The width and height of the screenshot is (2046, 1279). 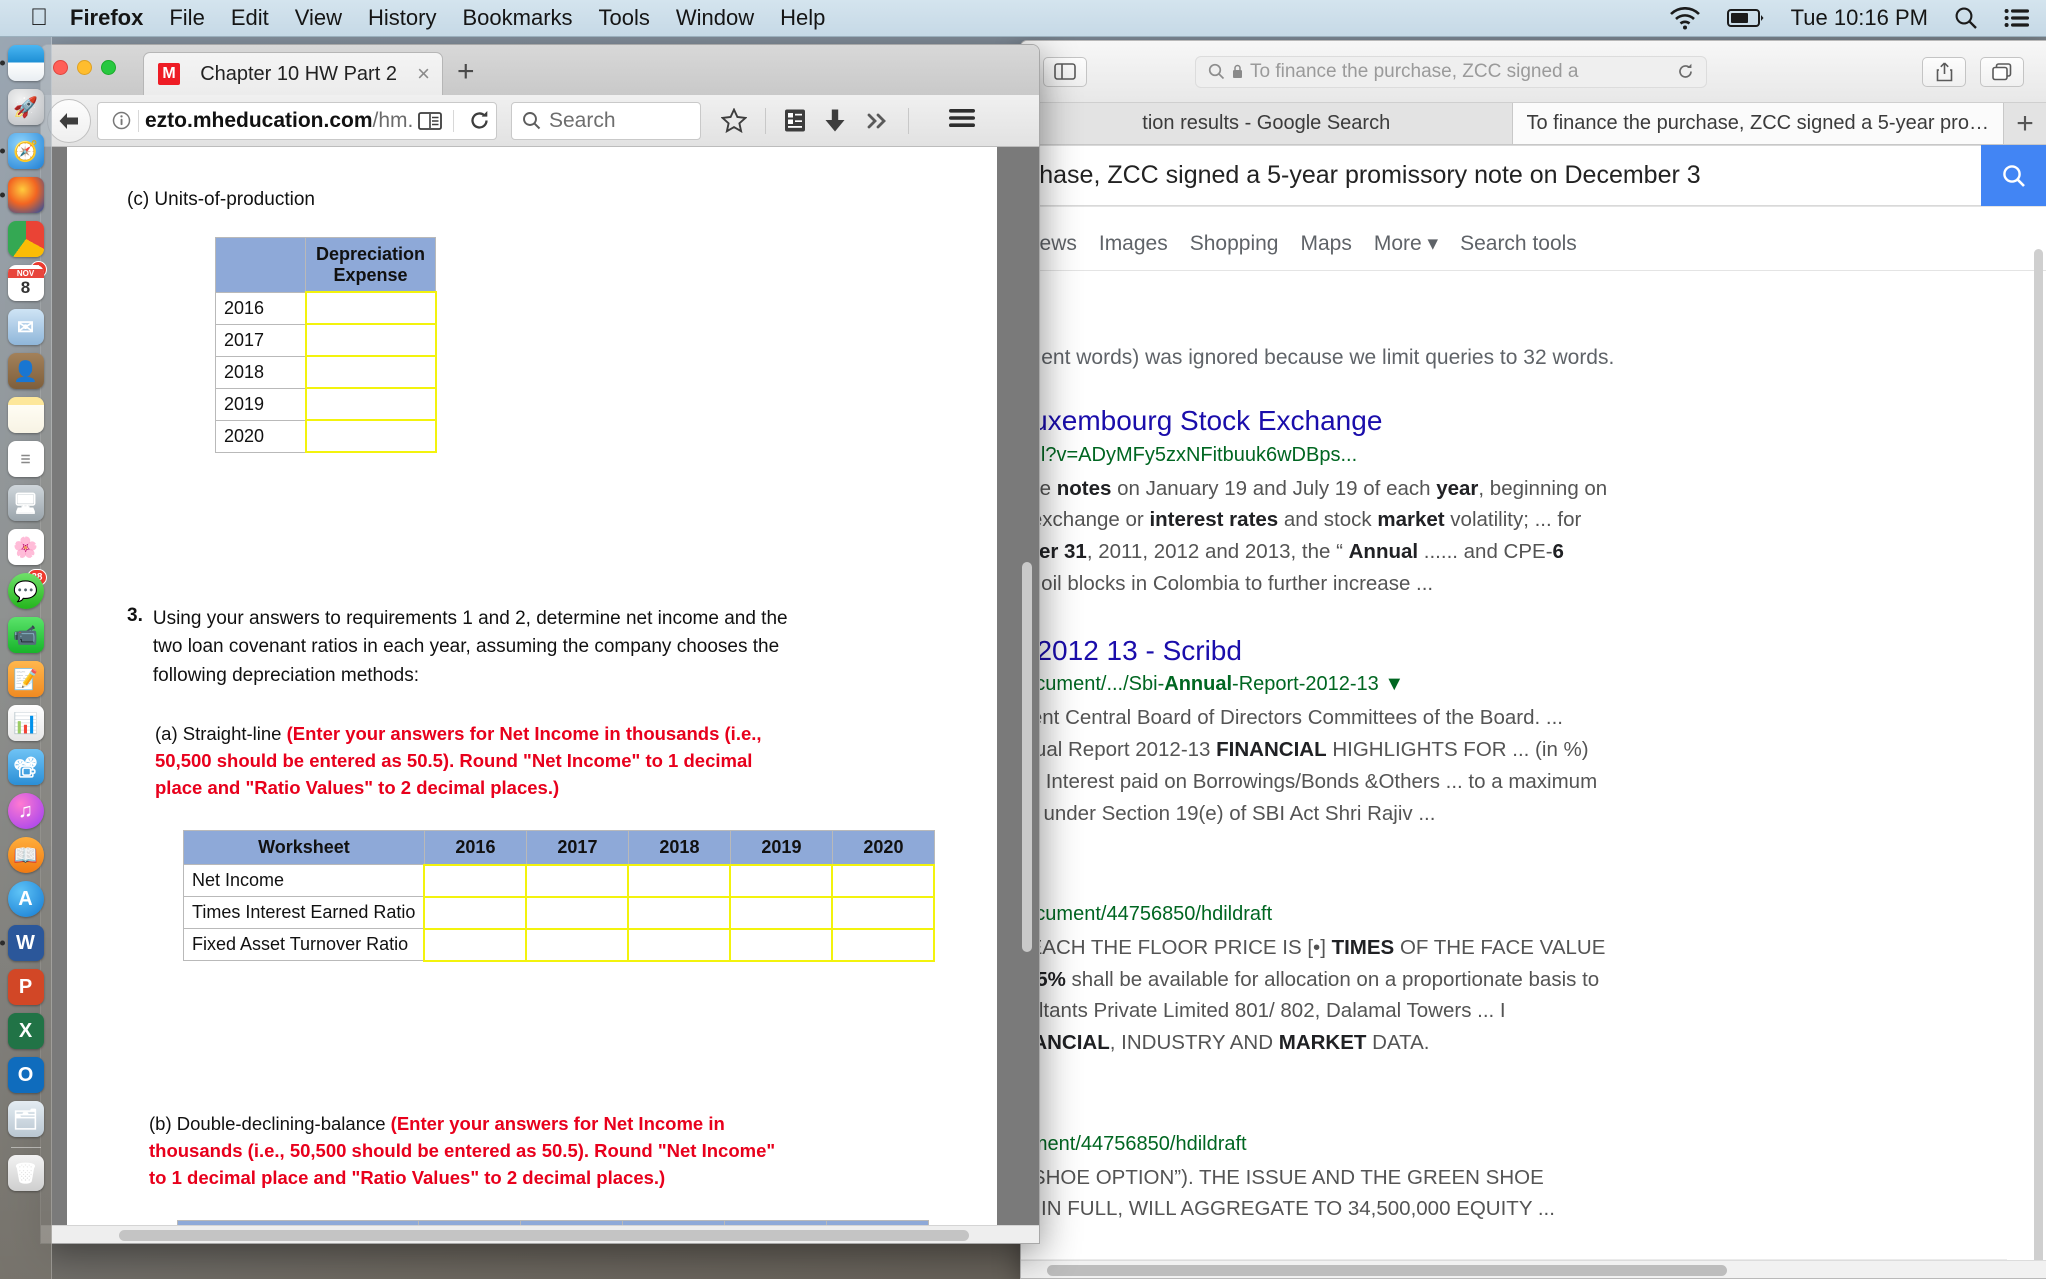 I want to click on firefox-horizontal-scrollbar, so click(x=540, y=1234).